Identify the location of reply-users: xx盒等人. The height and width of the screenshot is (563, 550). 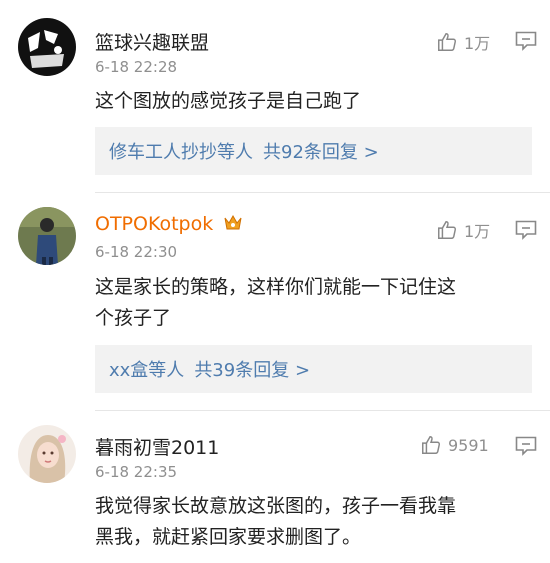
(147, 370).